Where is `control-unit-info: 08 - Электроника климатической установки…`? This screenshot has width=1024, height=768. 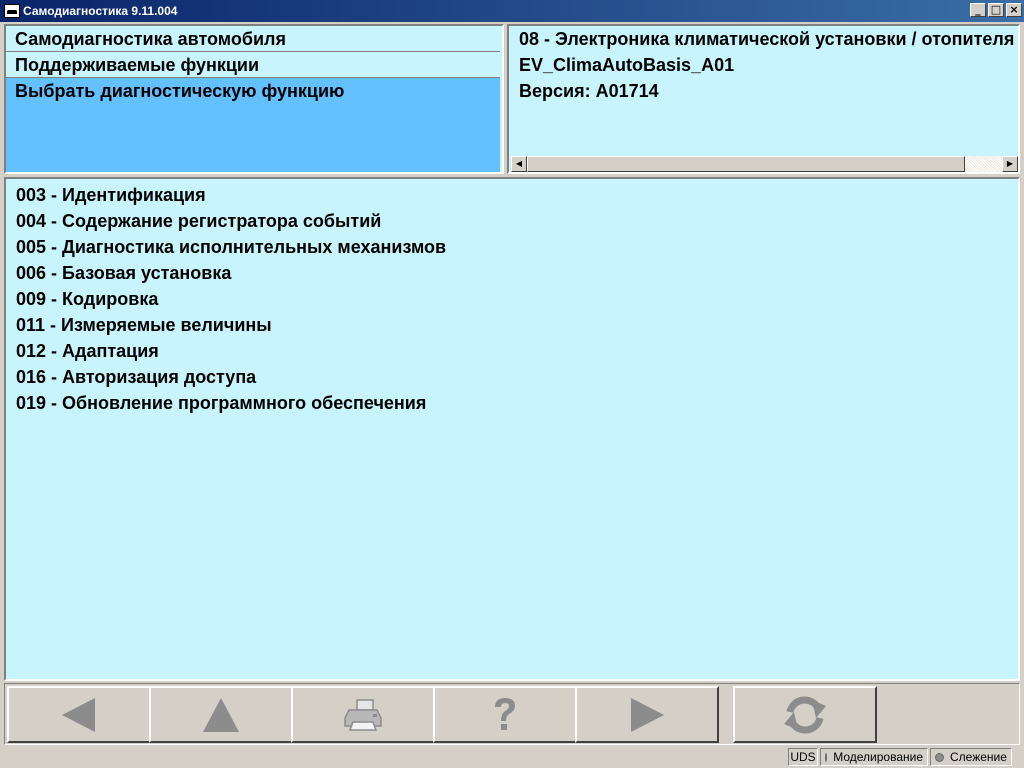
control-unit-info: 08 - Электроника климатической установки… is located at coordinates (763, 99).